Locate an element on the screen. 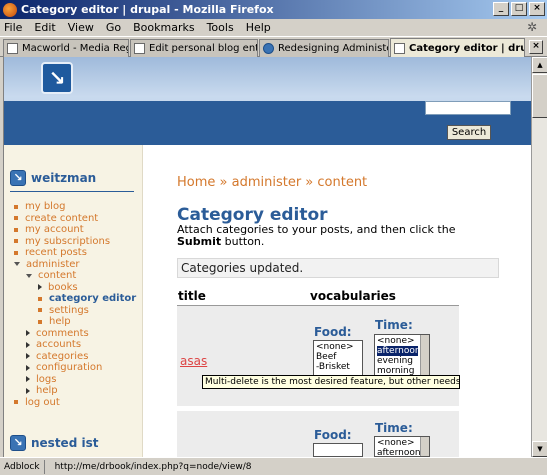 This screenshot has width=547, height=475. status-url: http://me/drbook/index.php?q=node/view/8 is located at coordinates (153, 466).